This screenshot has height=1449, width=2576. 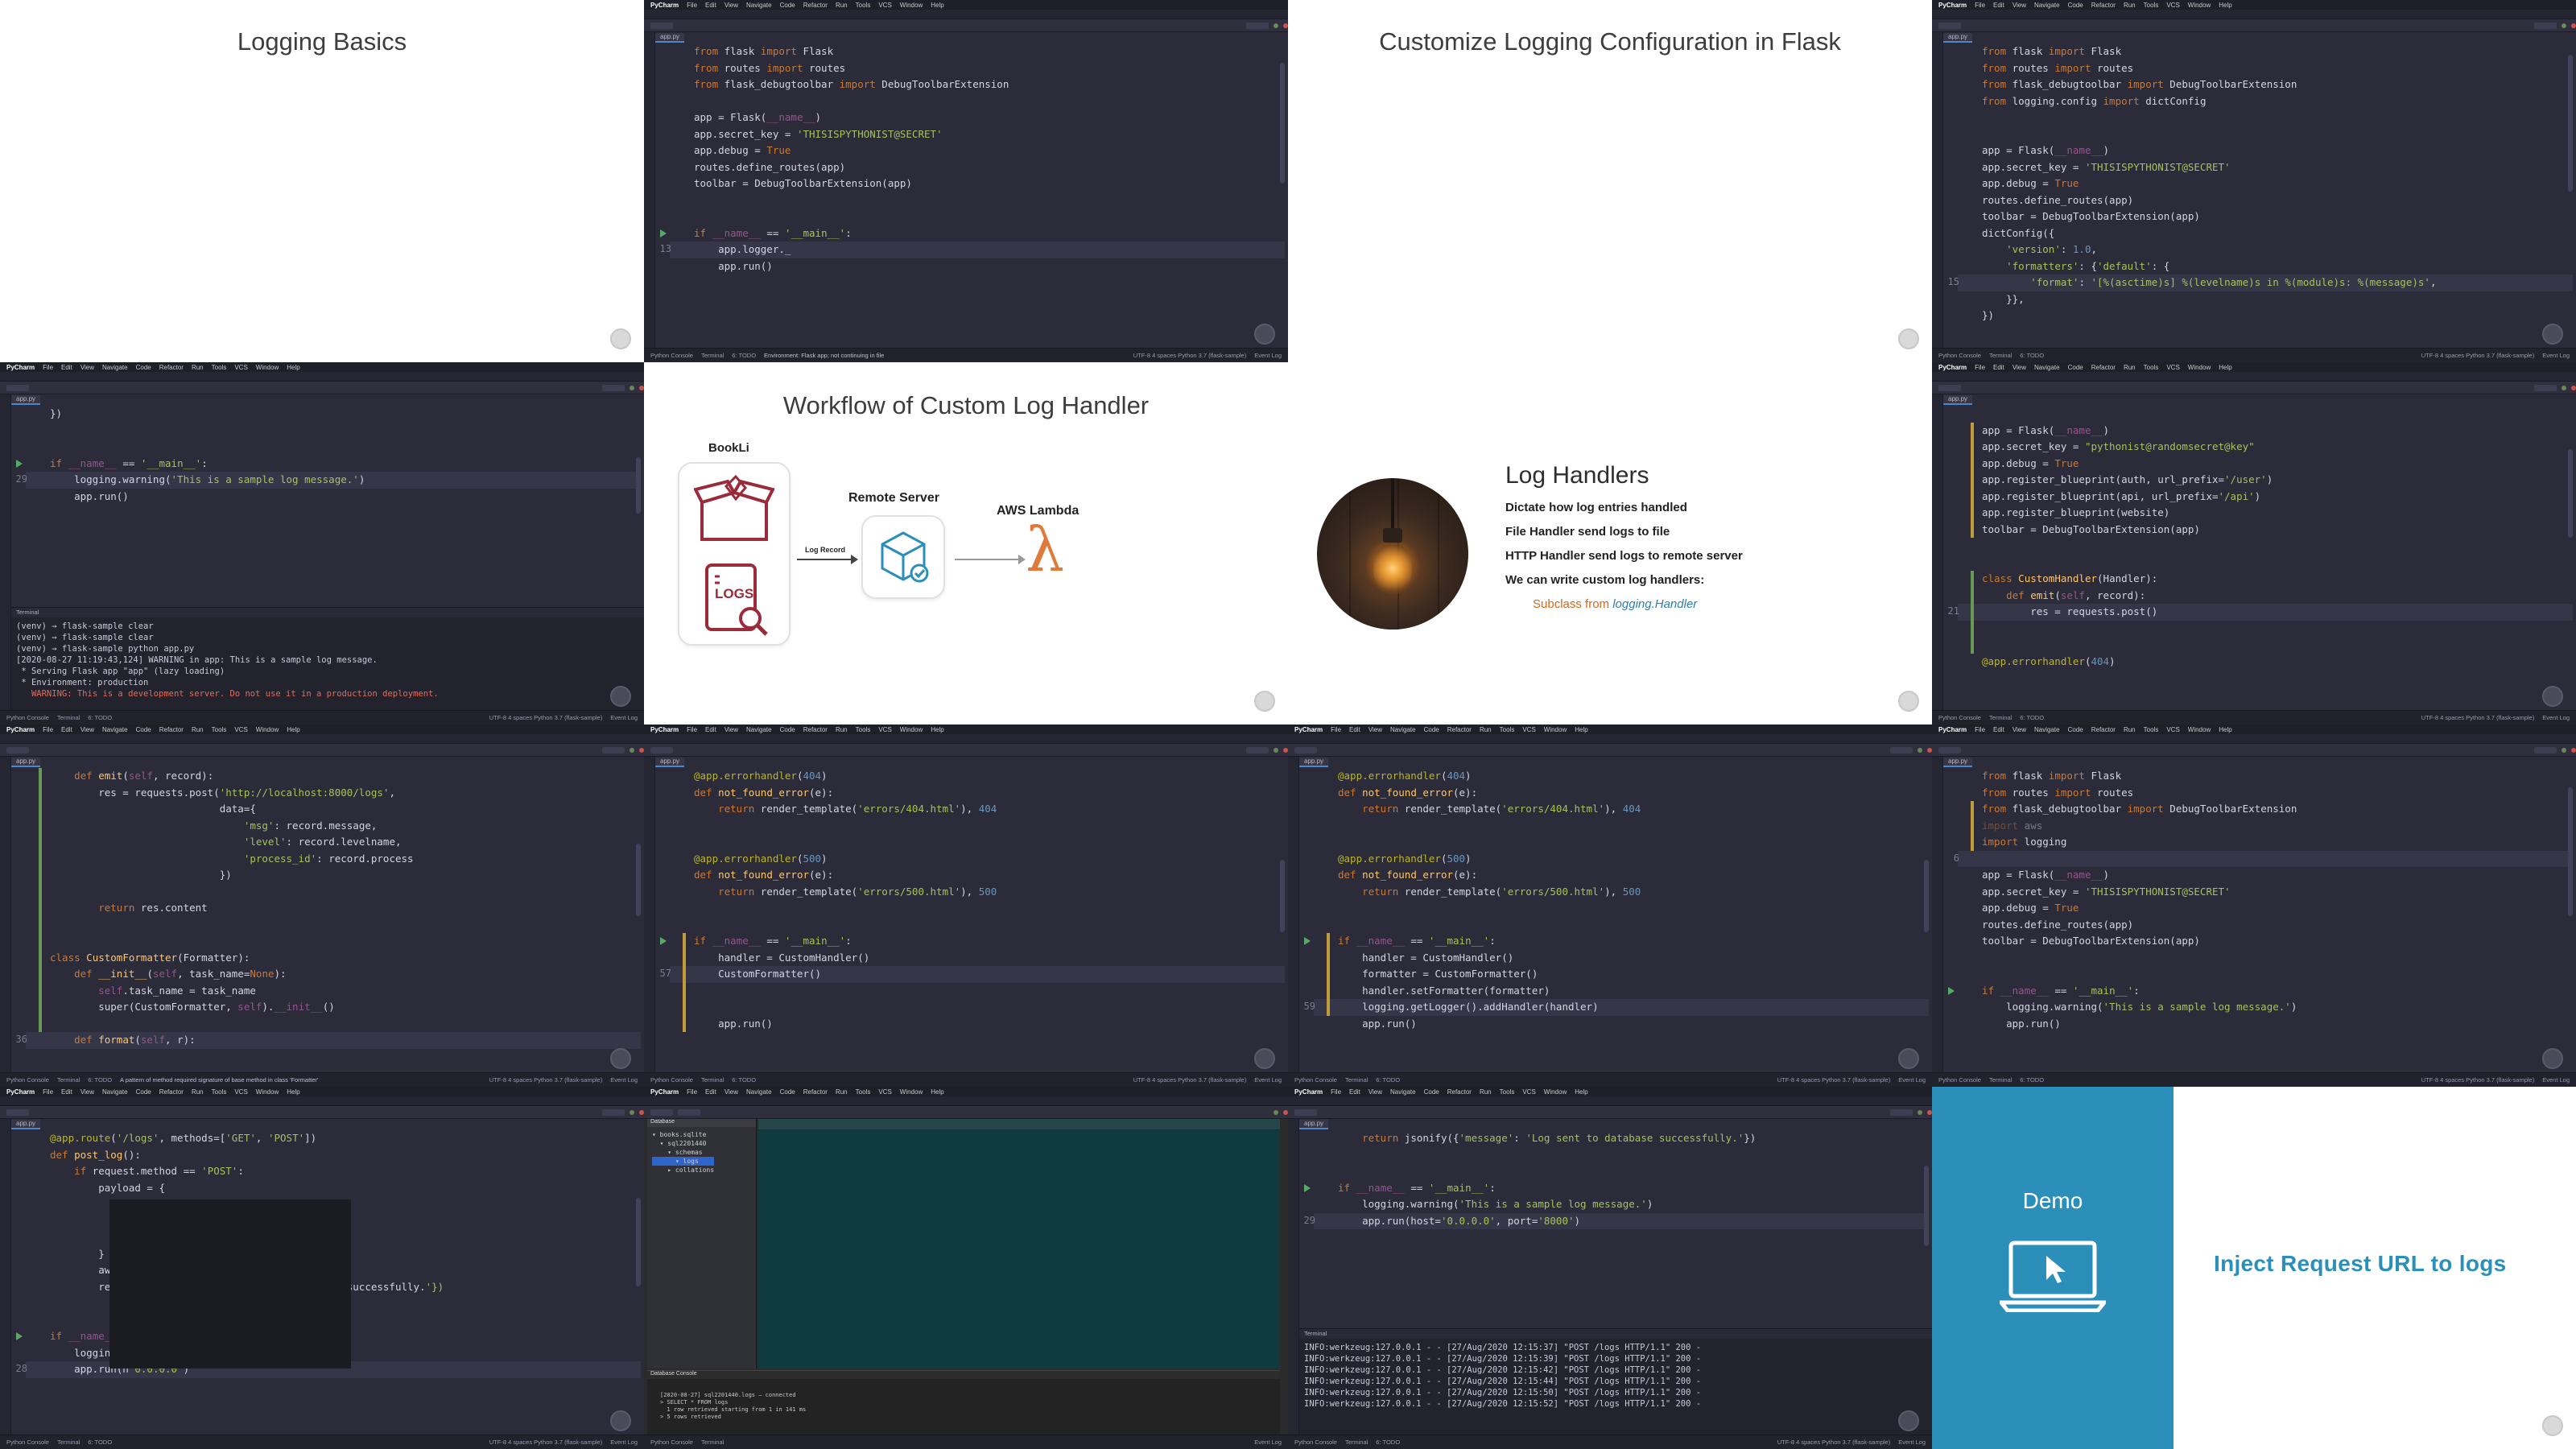 I want to click on status-terminal: Terminal, so click(x=2000, y=355).